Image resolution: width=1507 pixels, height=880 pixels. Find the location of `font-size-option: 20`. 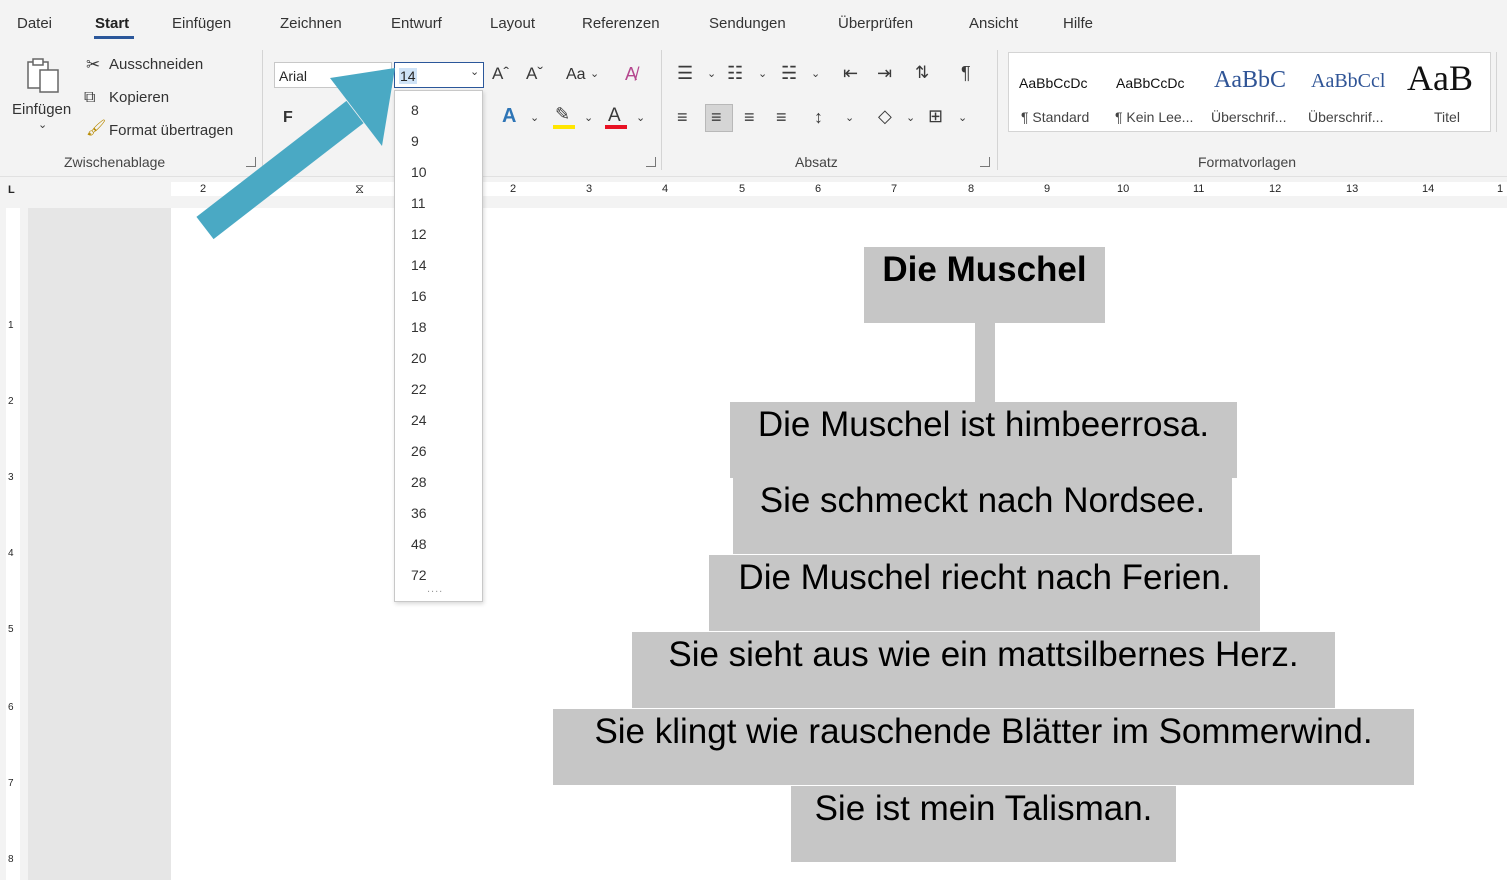

font-size-option: 20 is located at coordinates (419, 358).